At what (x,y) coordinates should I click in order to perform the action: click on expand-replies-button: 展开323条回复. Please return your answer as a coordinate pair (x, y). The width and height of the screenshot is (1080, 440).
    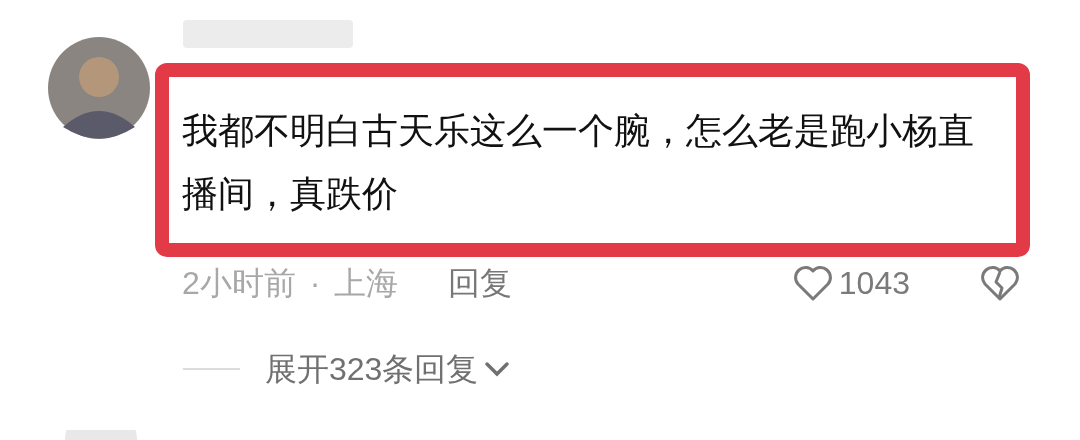
    Looking at the image, I should click on (388, 369).